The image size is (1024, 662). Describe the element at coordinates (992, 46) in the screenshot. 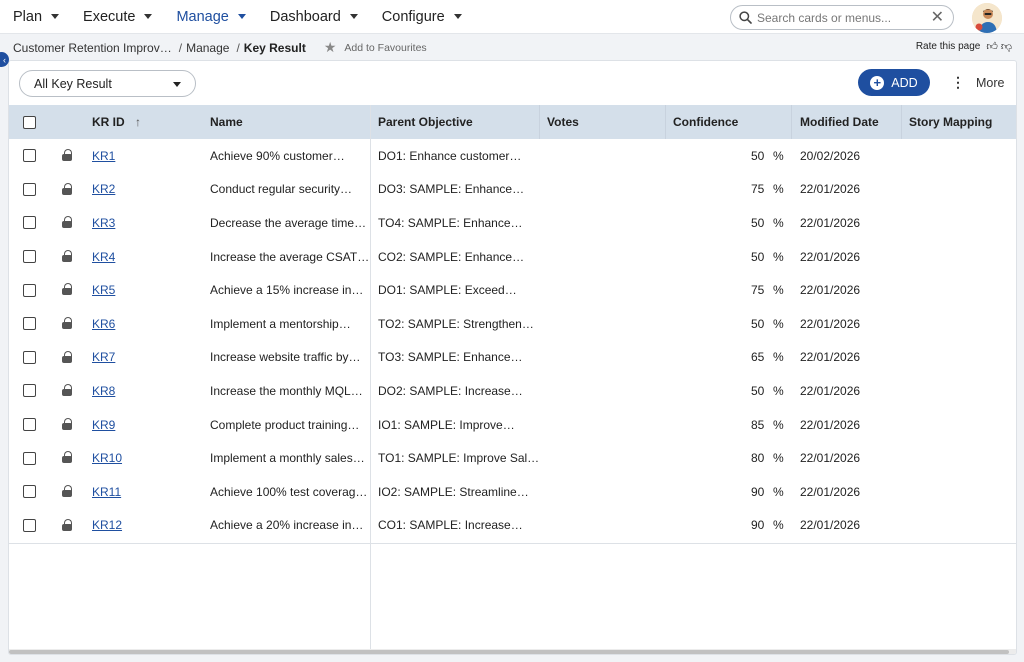

I see `thumbs-up-icon: 👍︎` at that location.